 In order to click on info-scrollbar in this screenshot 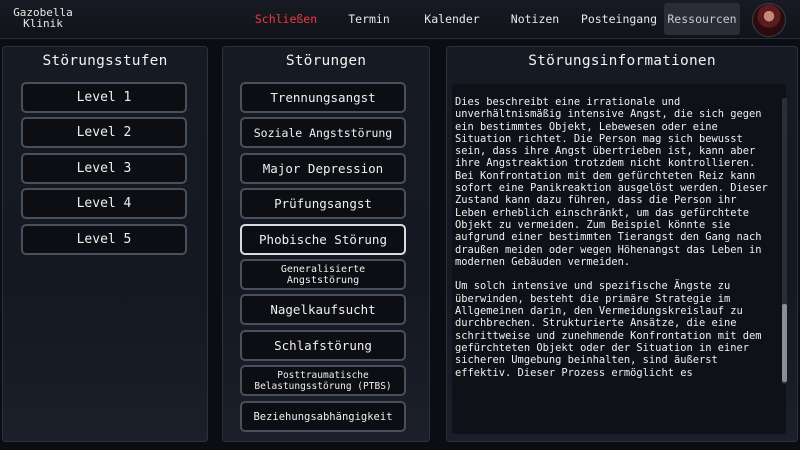, I will do `click(784, 241)`.